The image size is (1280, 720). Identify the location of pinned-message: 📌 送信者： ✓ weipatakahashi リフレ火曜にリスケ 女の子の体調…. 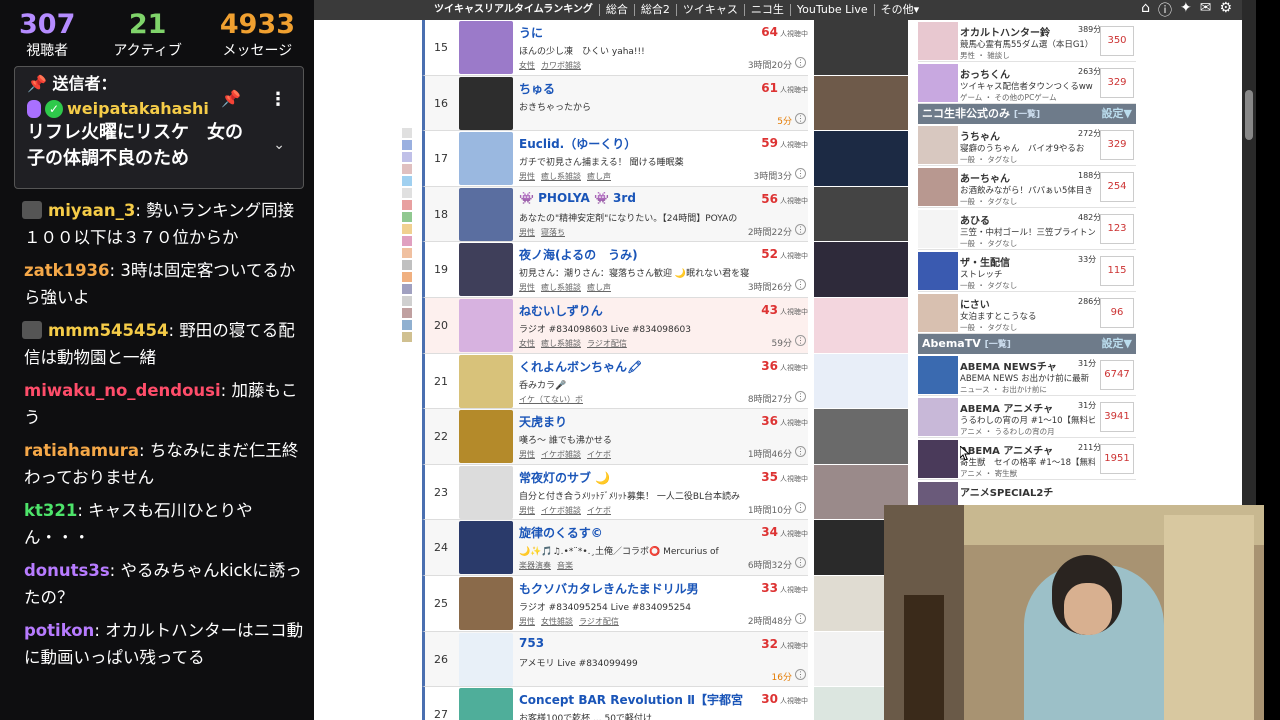
(159, 127).